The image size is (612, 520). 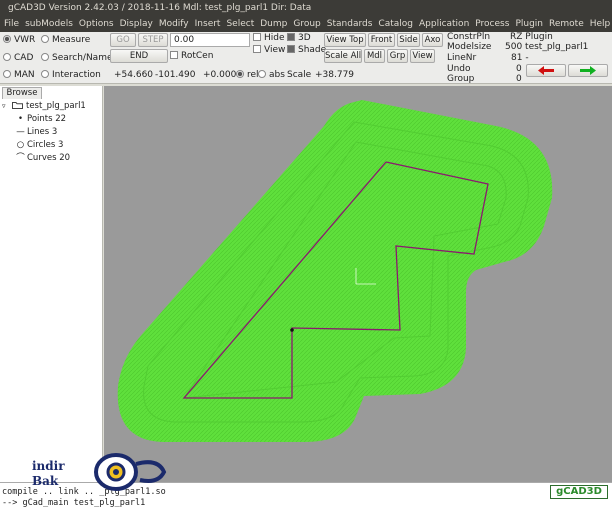 I want to click on undo-forward-button, so click(x=588, y=70).